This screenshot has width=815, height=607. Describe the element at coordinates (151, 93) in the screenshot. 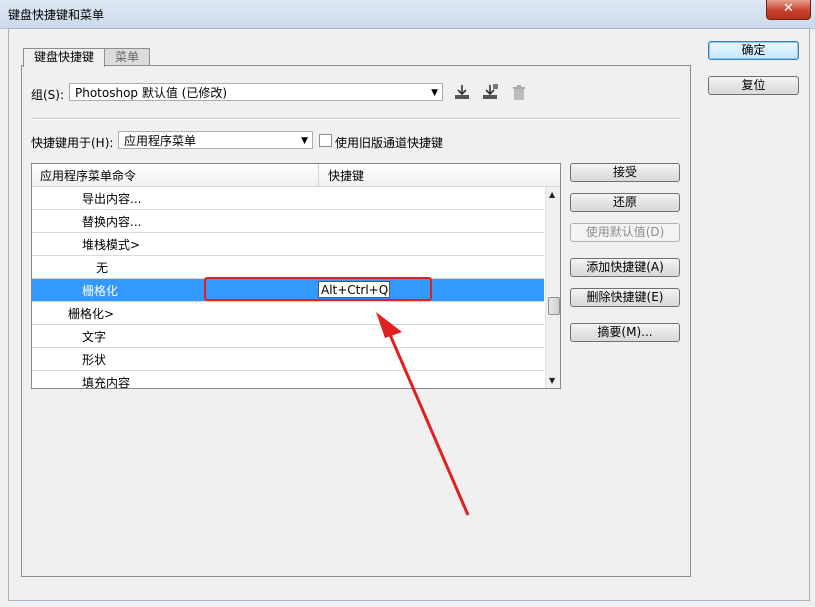

I see `set-value: Photoshop 默认值 (已修改)` at that location.